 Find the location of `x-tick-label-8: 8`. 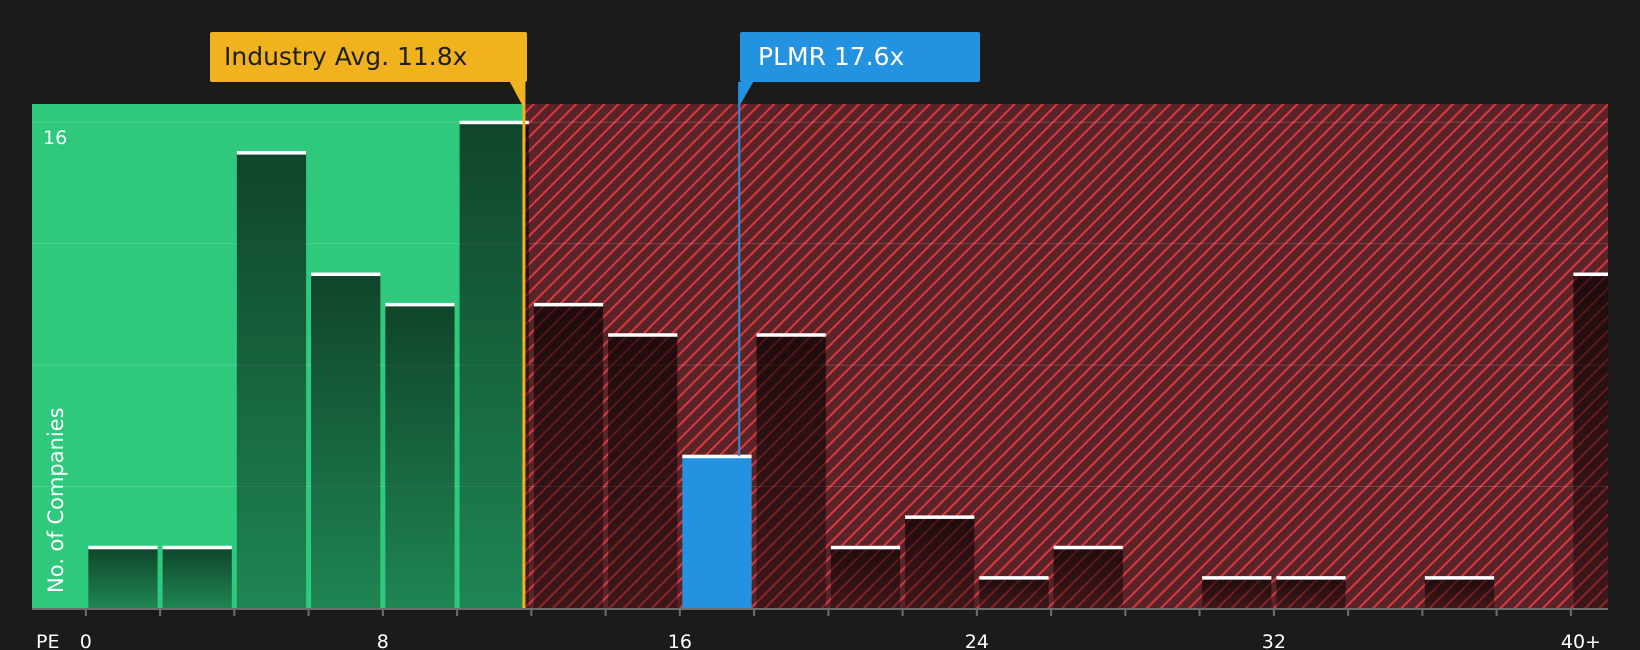

x-tick-label-8: 8 is located at coordinates (383, 640).